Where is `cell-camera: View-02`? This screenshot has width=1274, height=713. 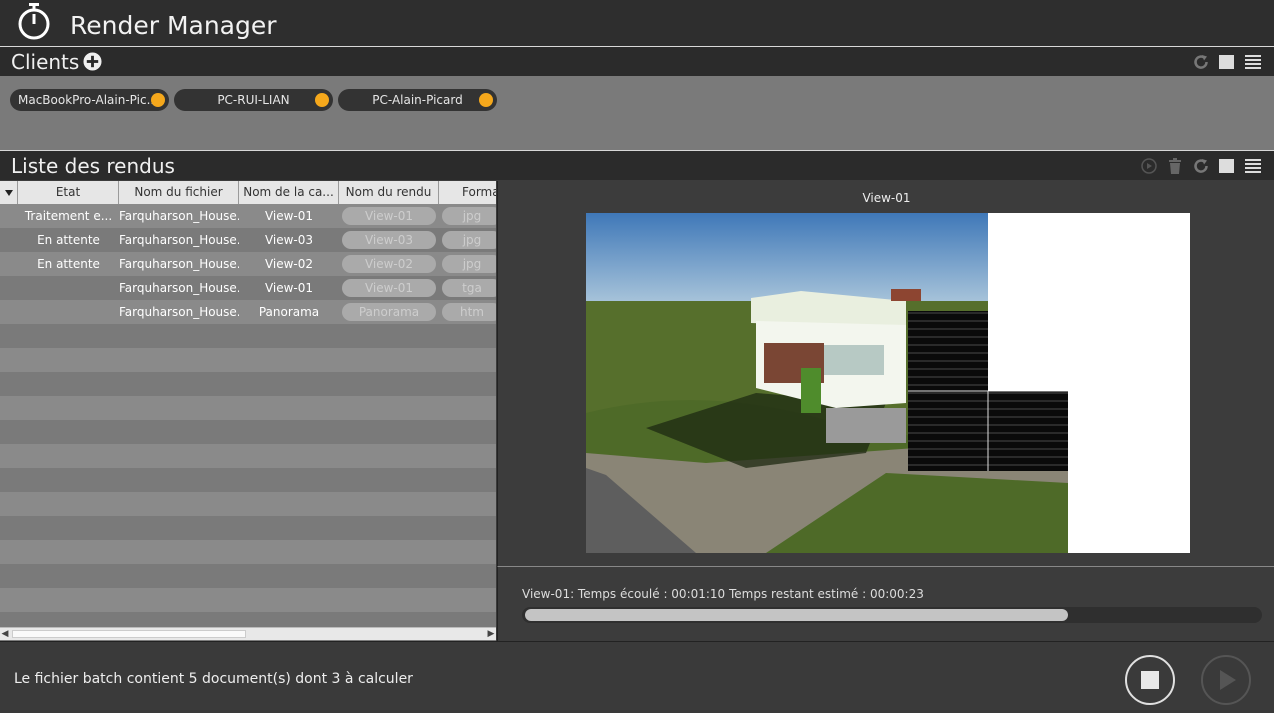 cell-camera: View-02 is located at coordinates (289, 264).